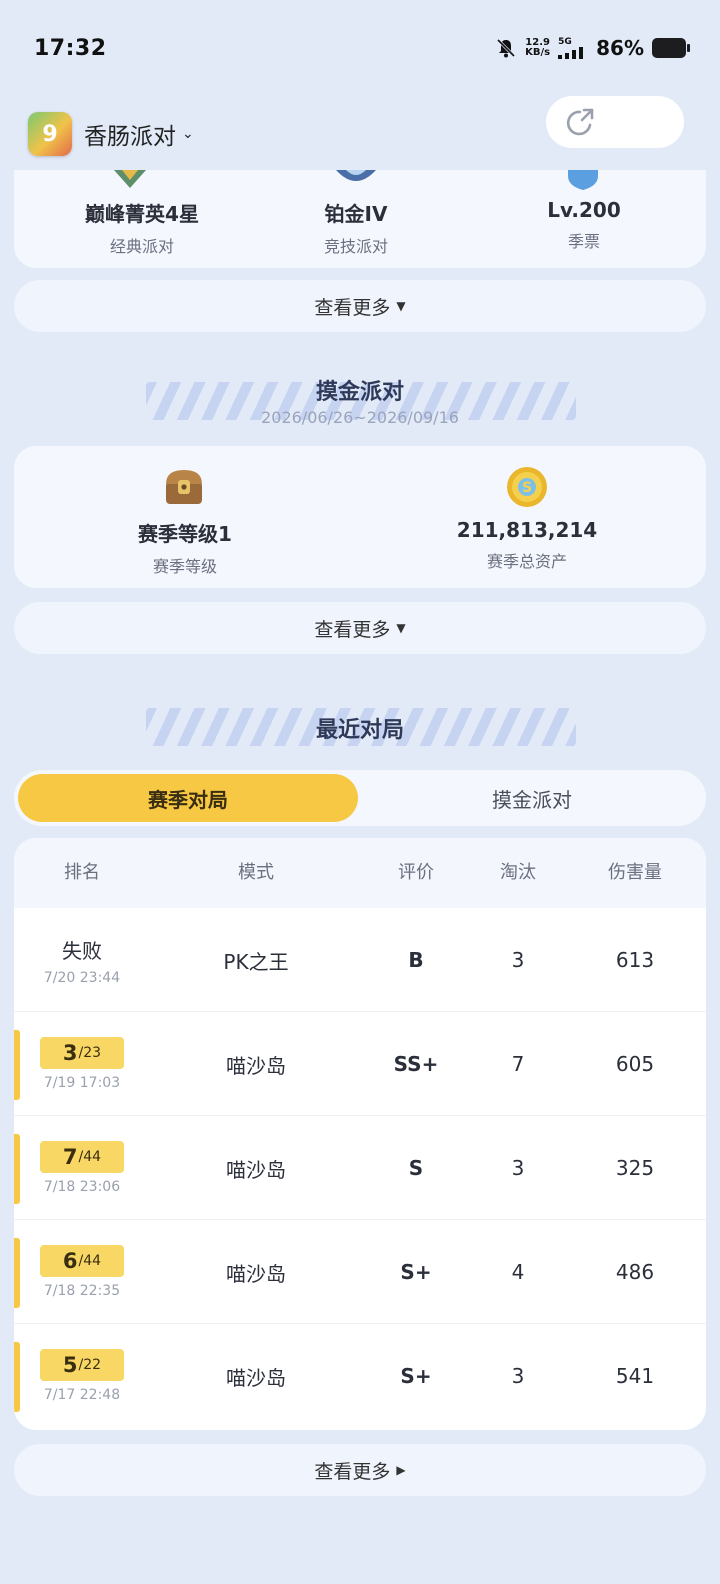  What do you see at coordinates (518, 872) in the screenshot?
I see `col-kills: 淘汰` at bounding box center [518, 872].